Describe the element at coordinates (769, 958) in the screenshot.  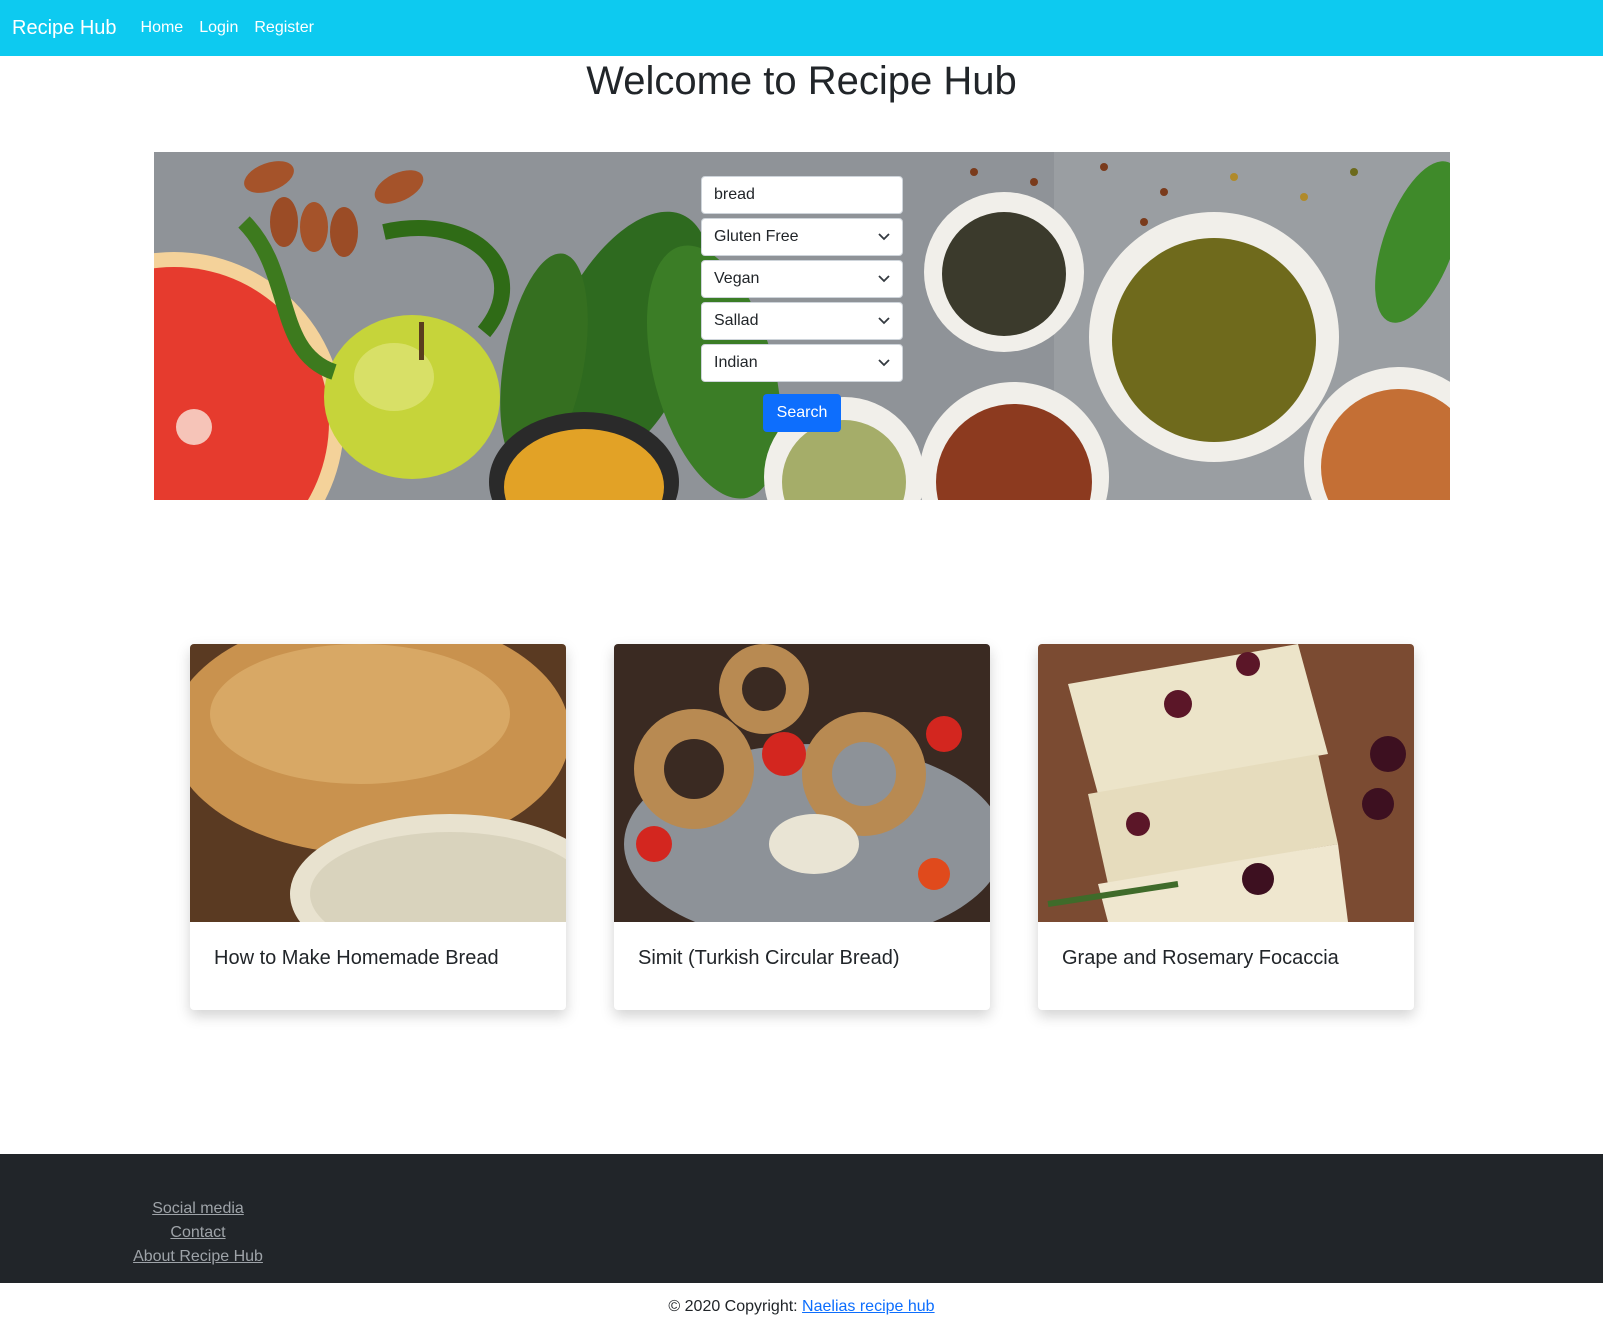
I see `recipe-card-title: Simit (Turkish Circular Bread)` at that location.